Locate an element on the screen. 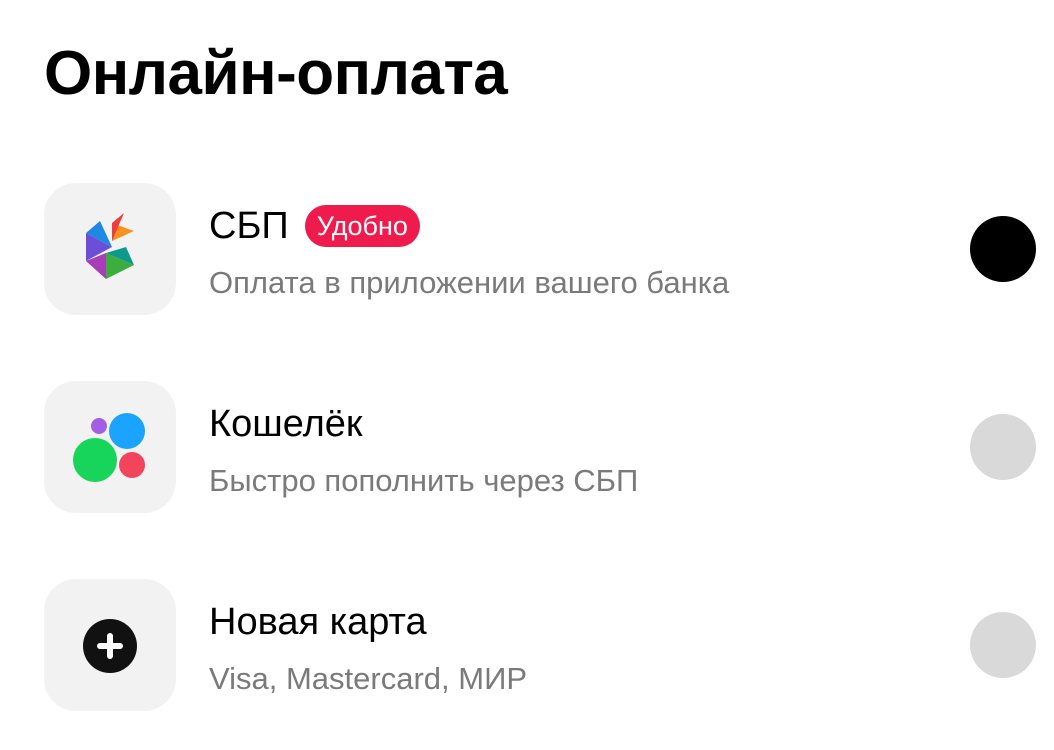 Image resolution: width=1054 pixels, height=750 pixels. wallet-dots-icon is located at coordinates (109, 447).